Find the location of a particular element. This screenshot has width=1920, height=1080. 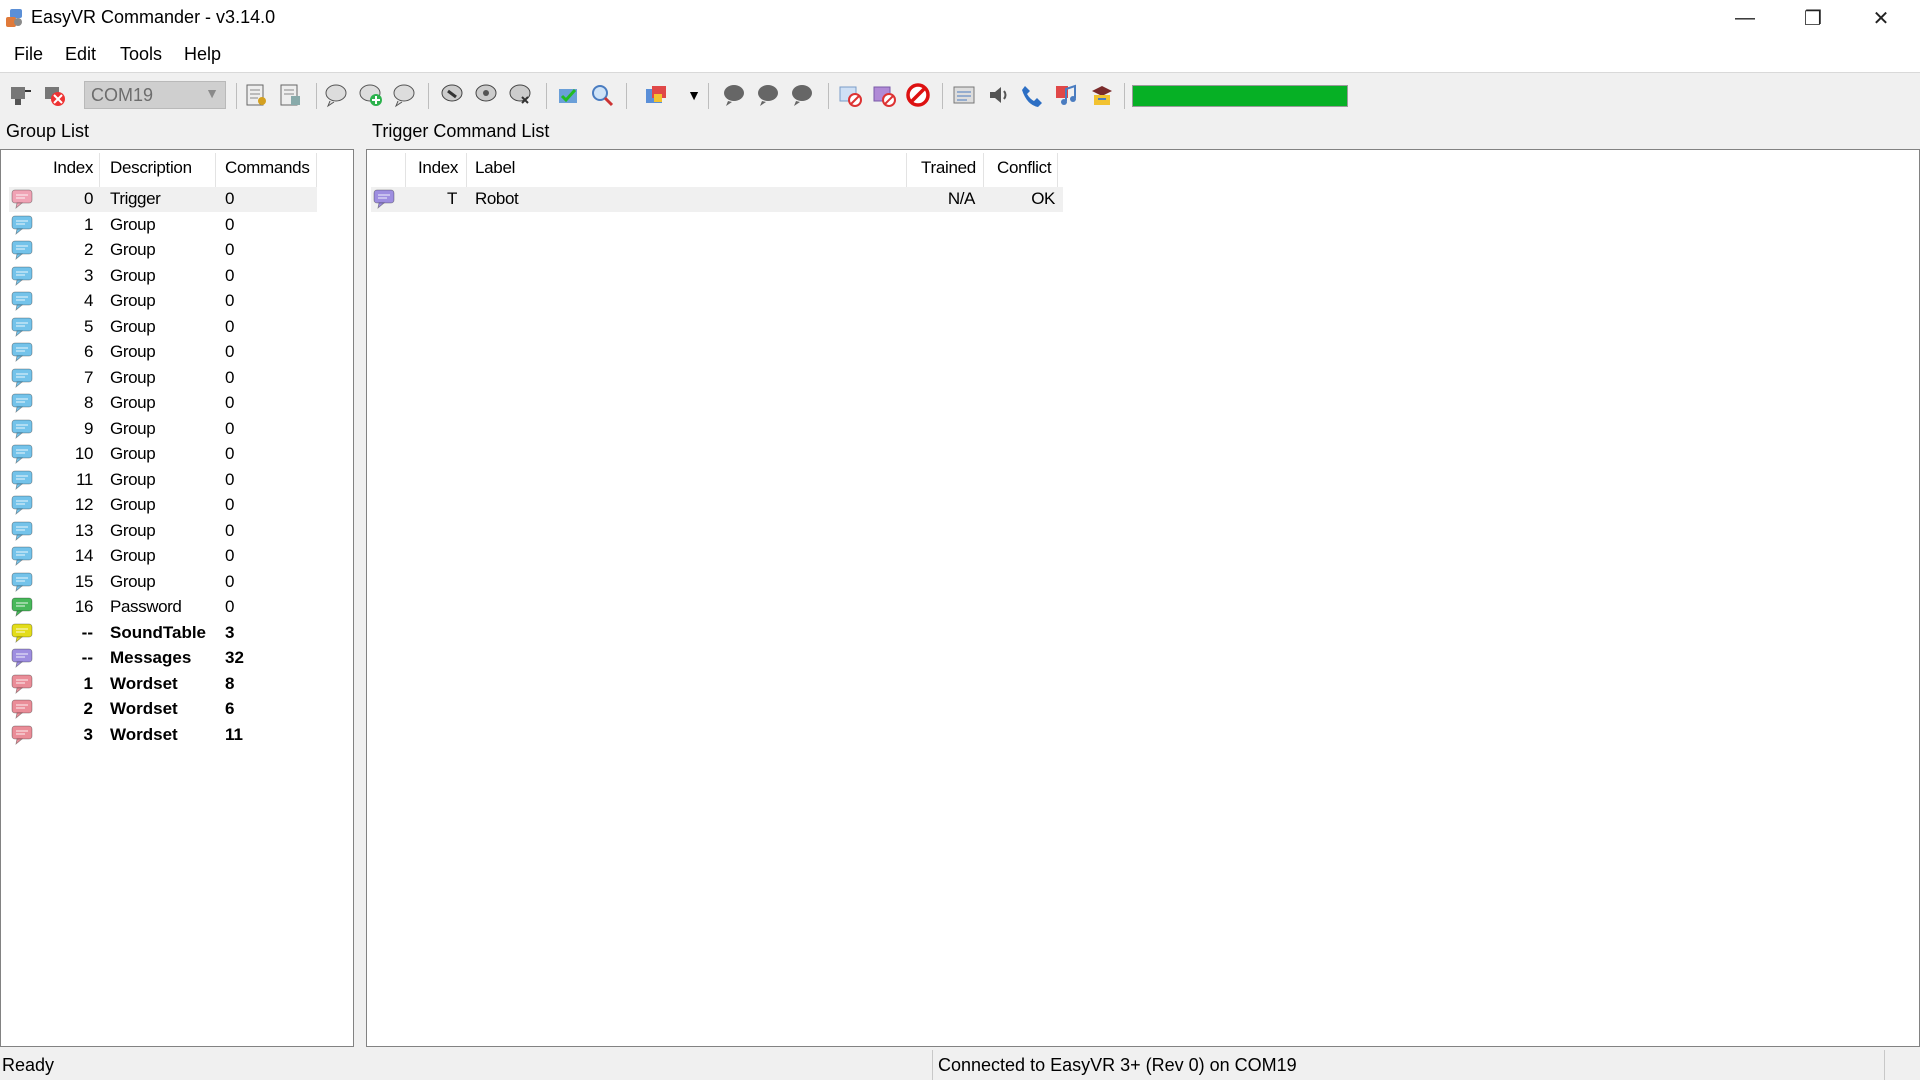

group-row: 14 Group 0 is located at coordinates (163, 556).